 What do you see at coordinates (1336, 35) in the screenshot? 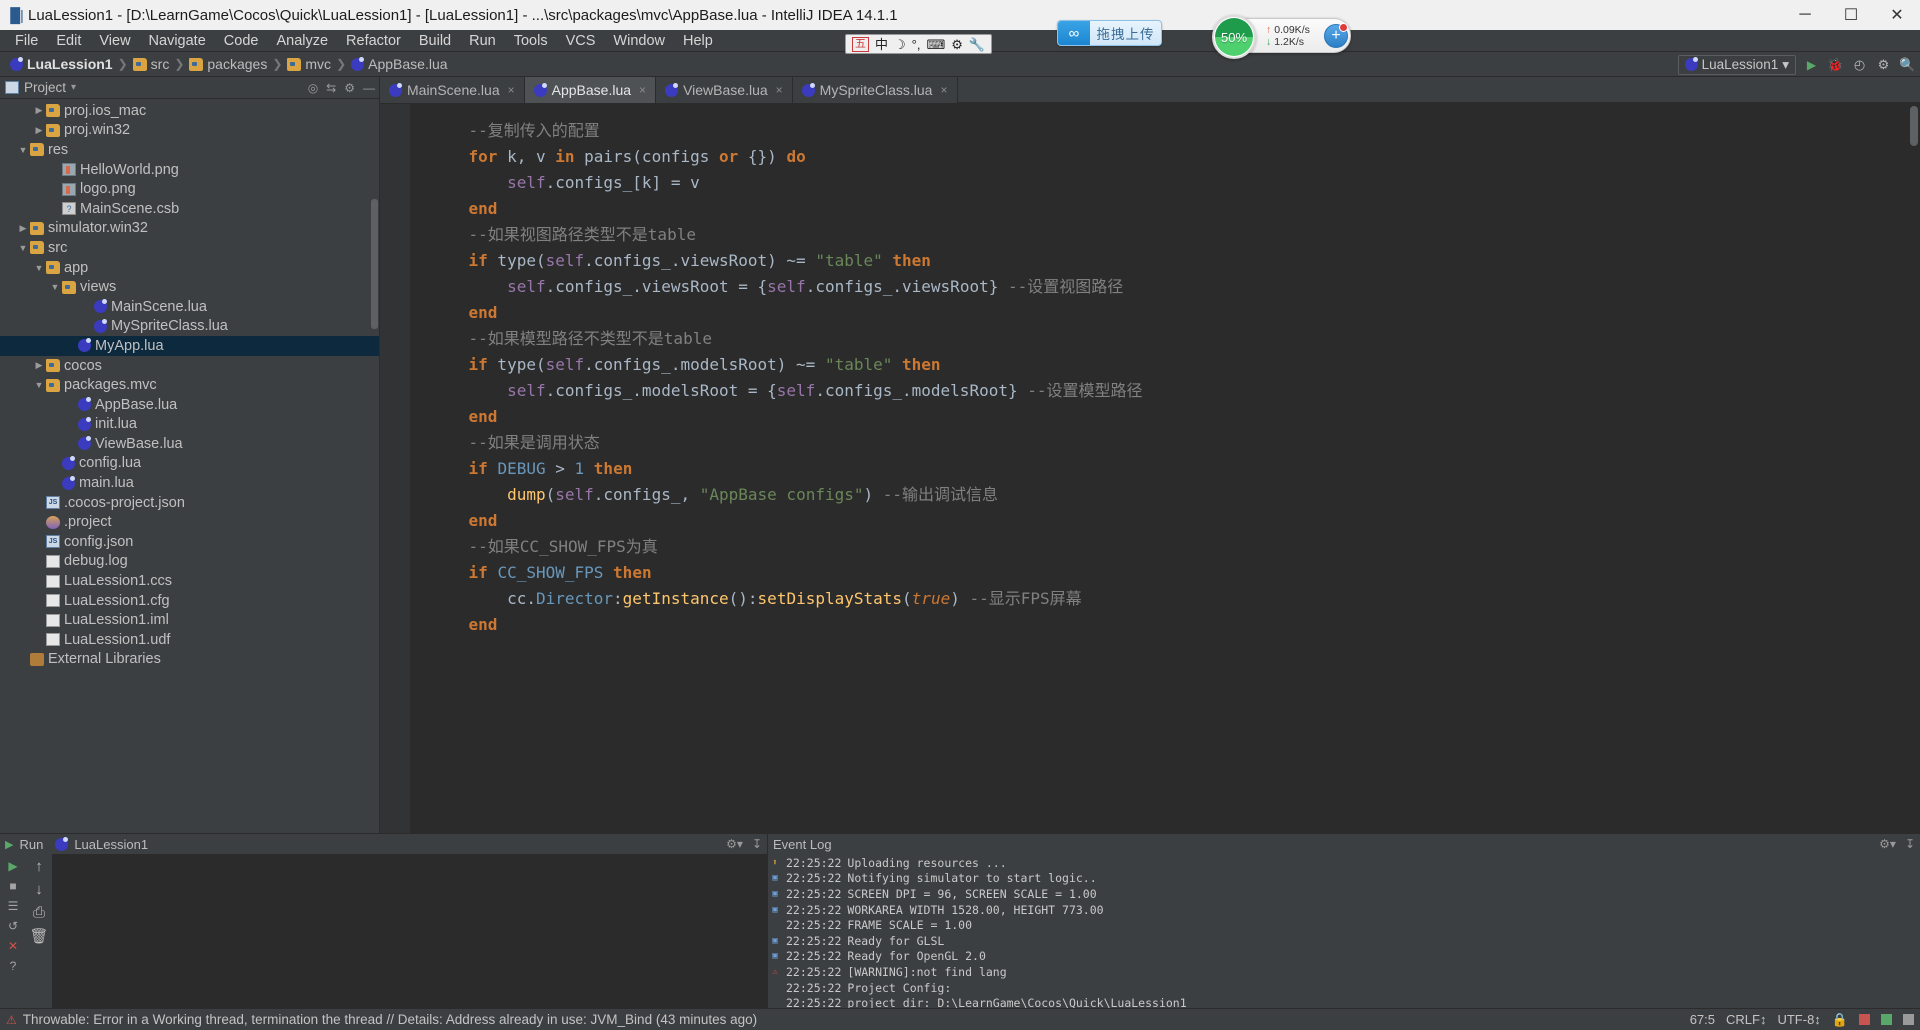
I see `add-widget-button: +` at bounding box center [1336, 35].